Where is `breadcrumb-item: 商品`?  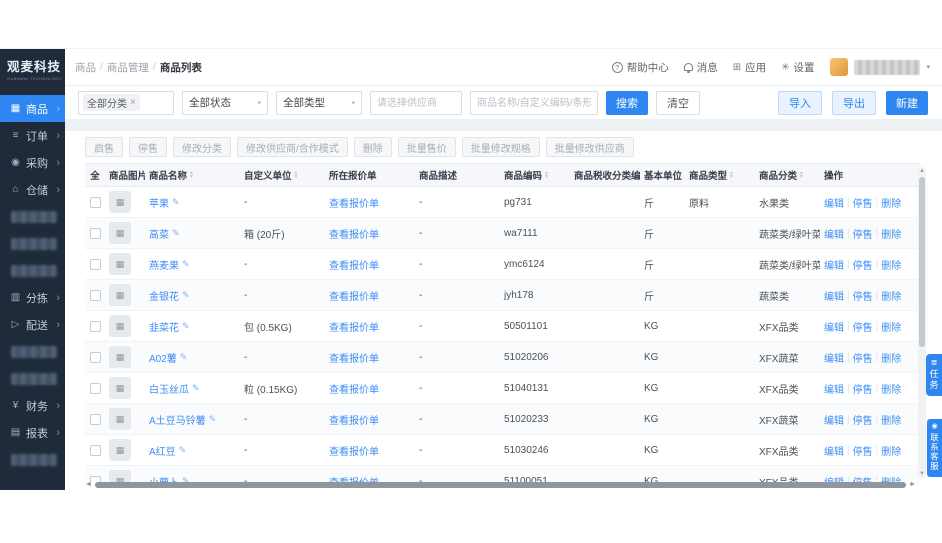
breadcrumb-item: 商品 is located at coordinates (85, 67).